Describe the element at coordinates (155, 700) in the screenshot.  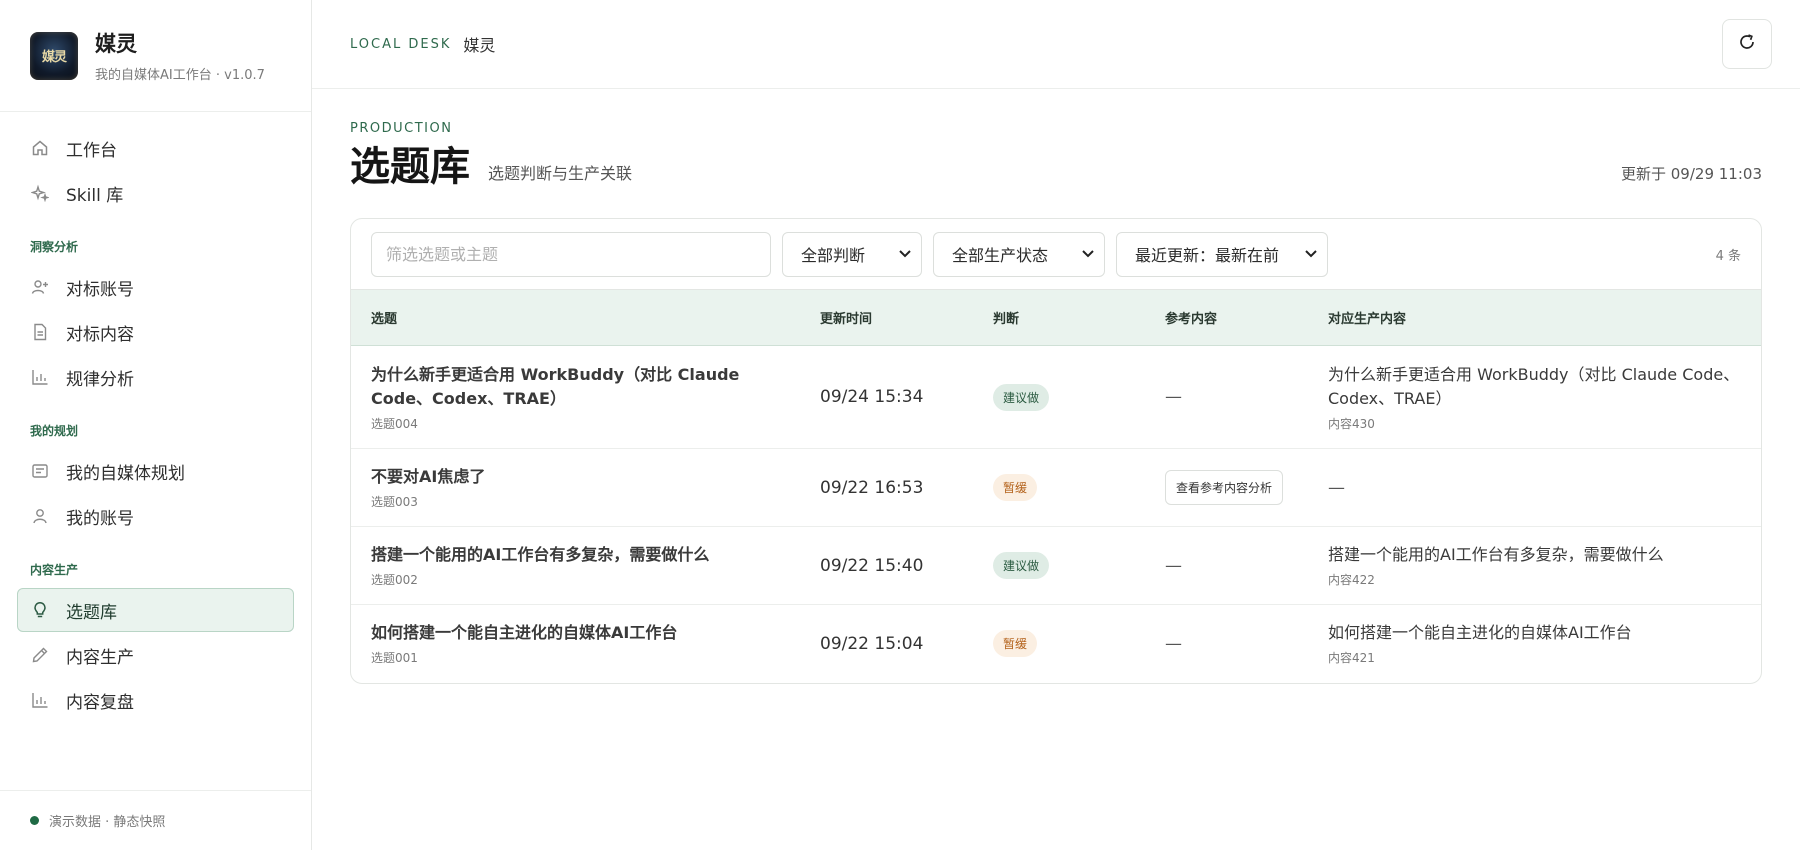
I see `nav-item-content-review: 内容复盘` at that location.